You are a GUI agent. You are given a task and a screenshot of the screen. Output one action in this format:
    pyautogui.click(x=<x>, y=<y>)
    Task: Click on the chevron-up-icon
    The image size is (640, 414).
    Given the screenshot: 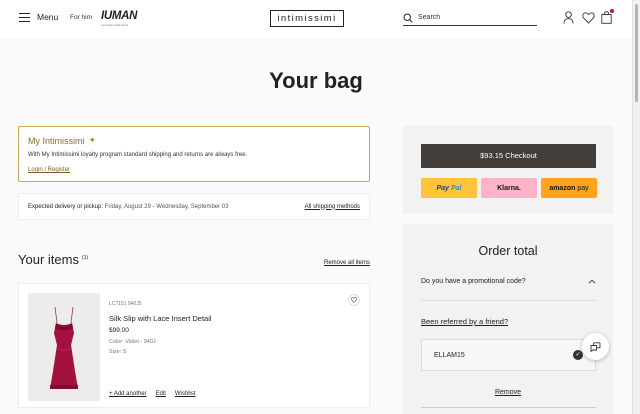 What is the action you would take?
    pyautogui.click(x=592, y=281)
    